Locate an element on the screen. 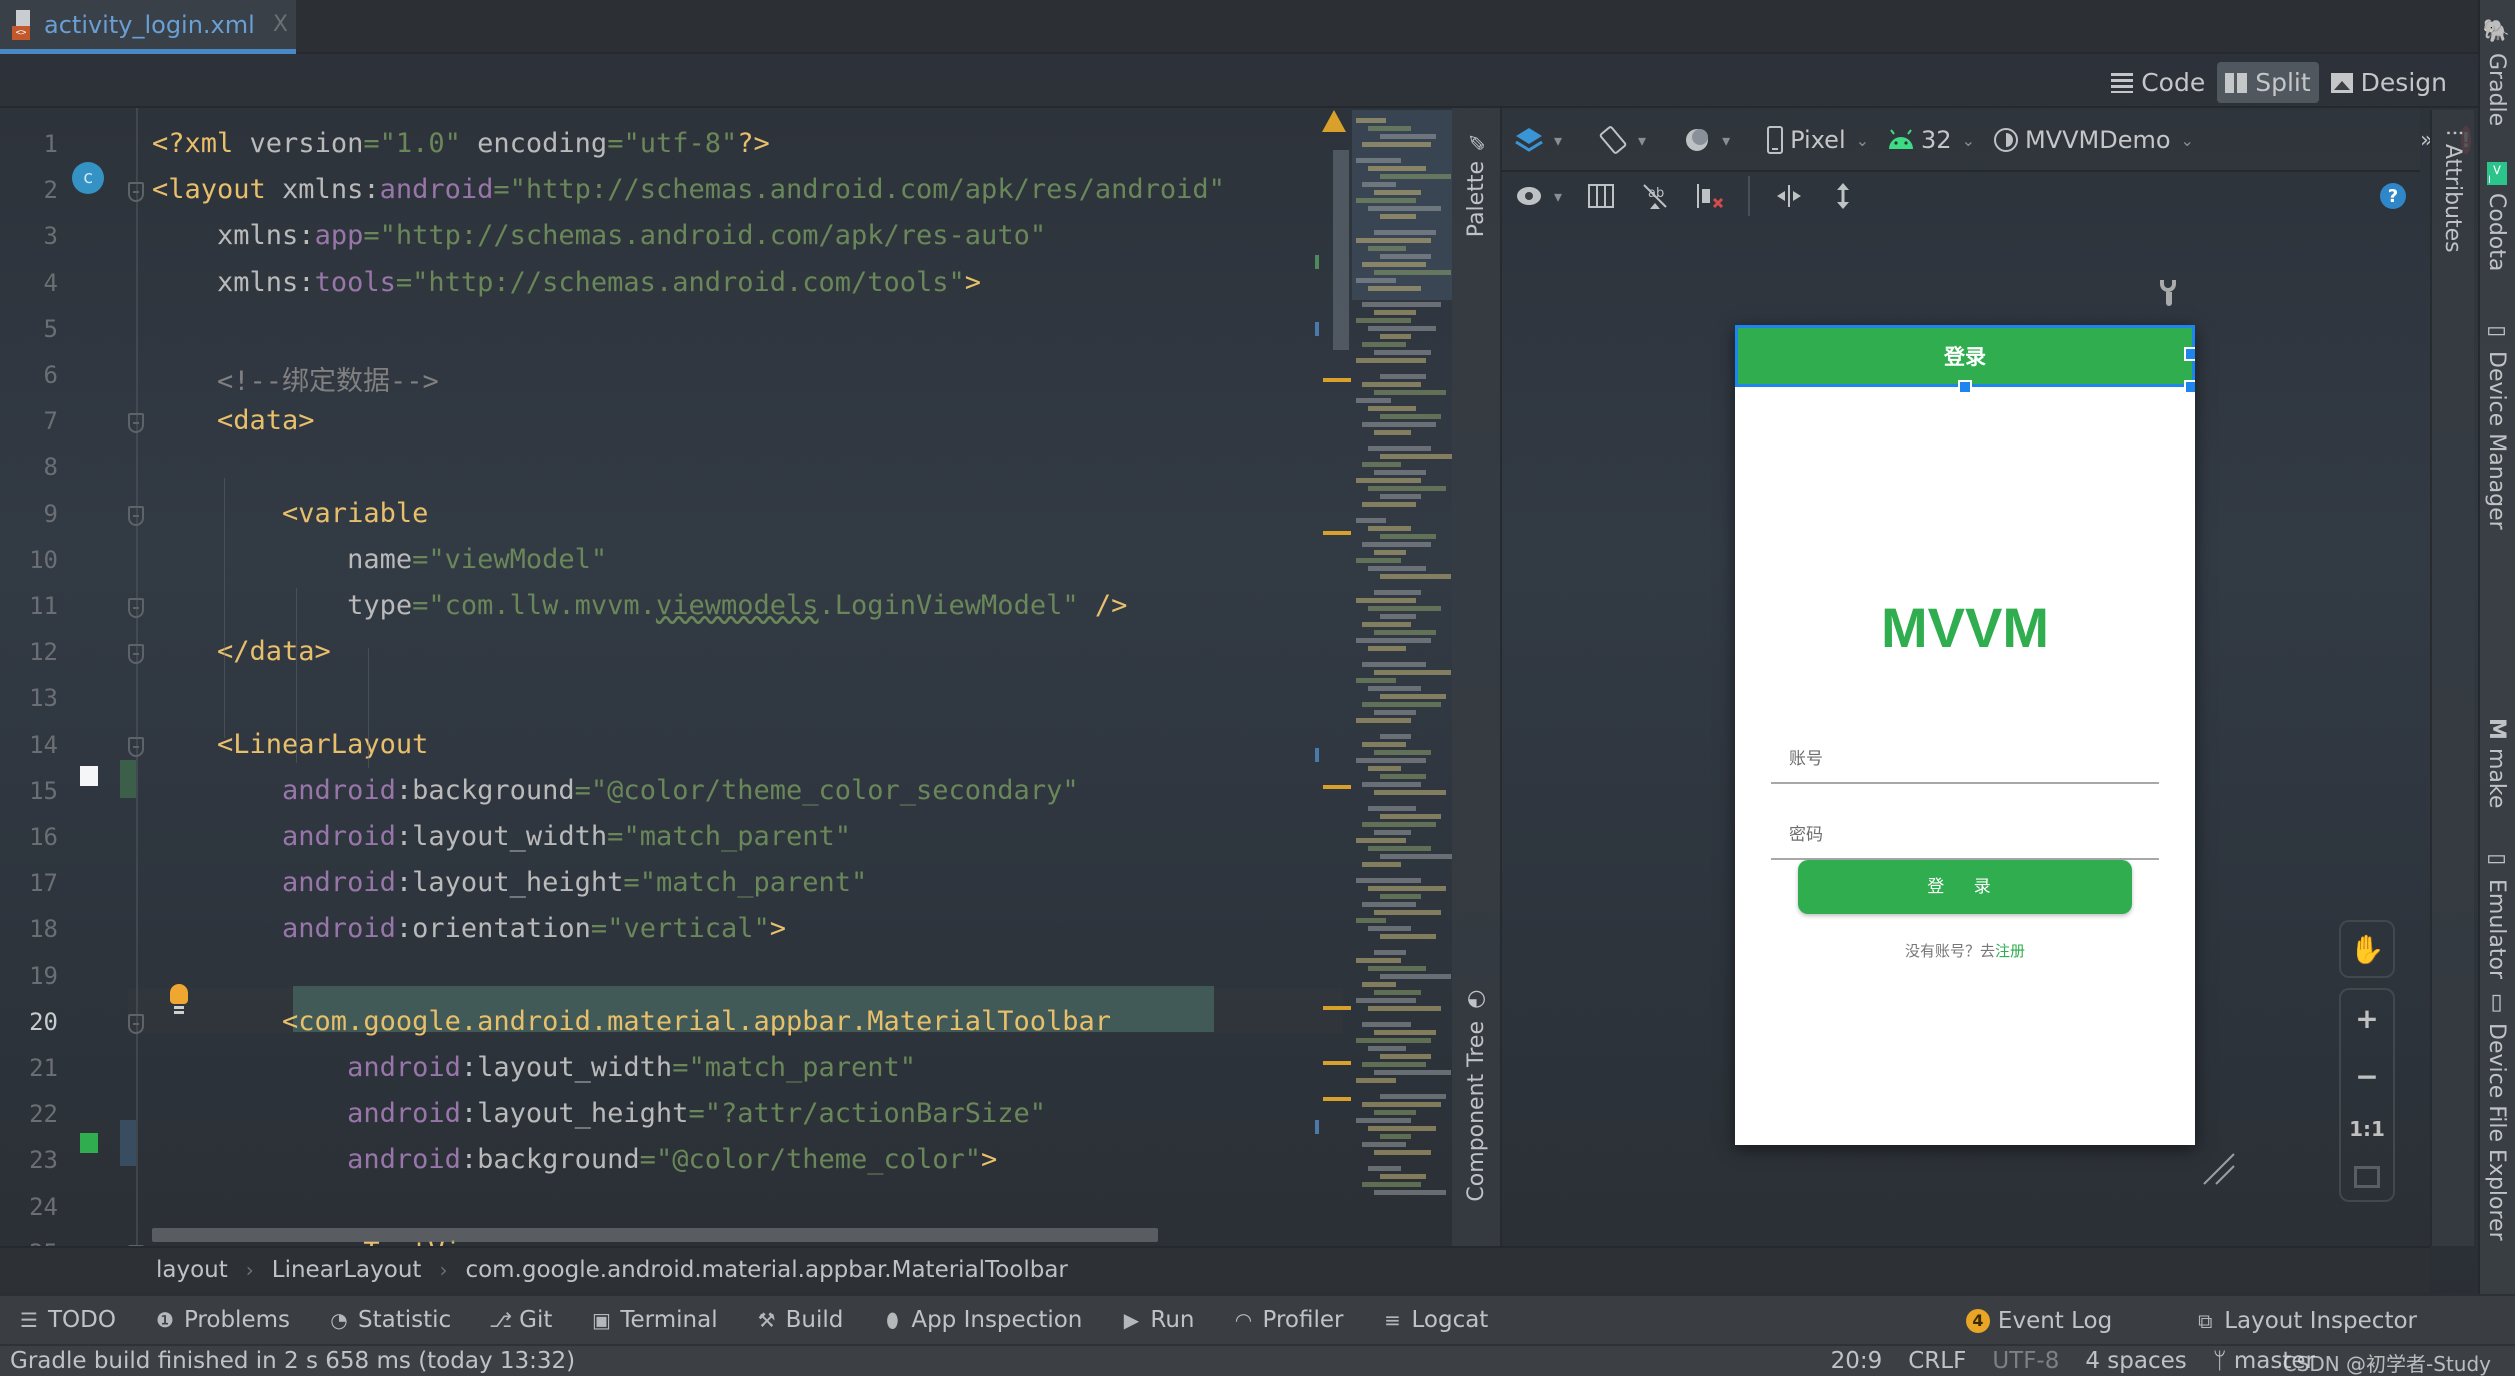  zoom-to-fit-icon is located at coordinates (2367, 1176).